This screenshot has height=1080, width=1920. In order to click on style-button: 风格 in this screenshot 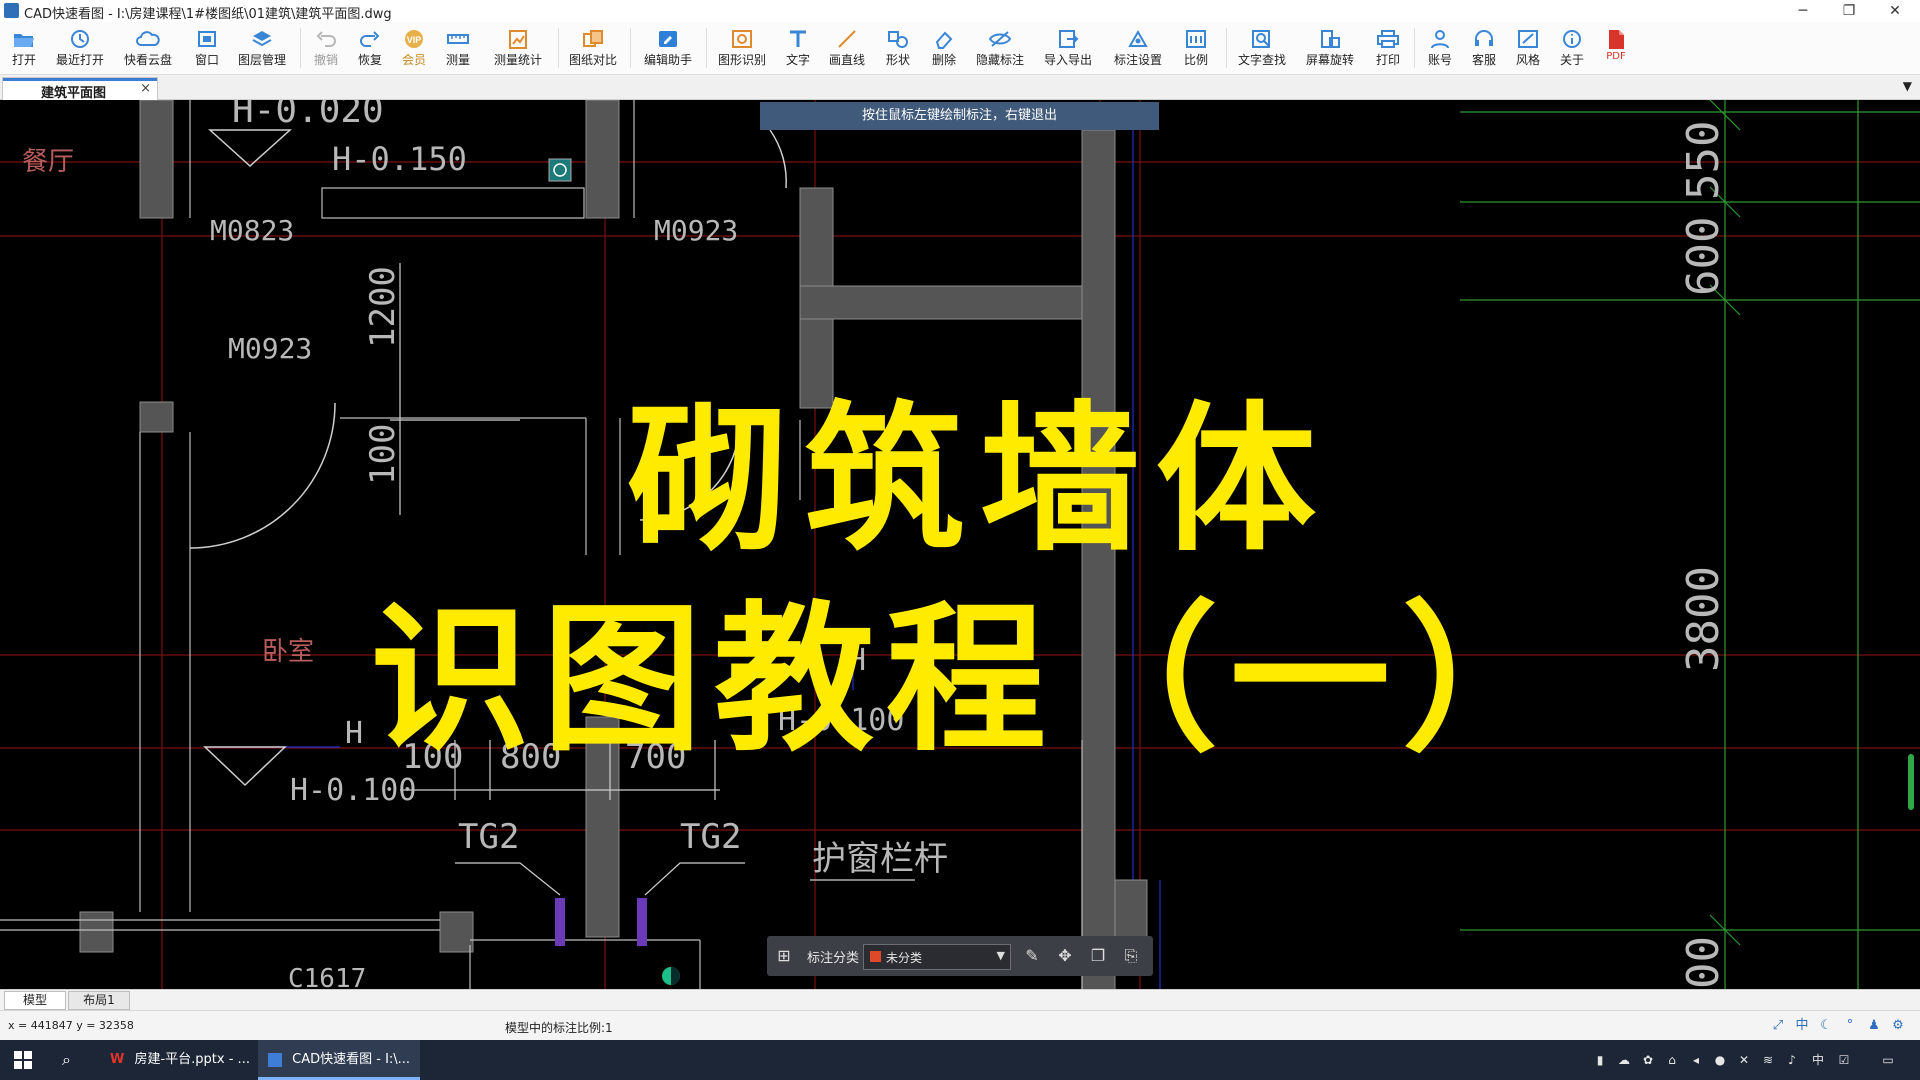, I will do `click(1528, 48)`.